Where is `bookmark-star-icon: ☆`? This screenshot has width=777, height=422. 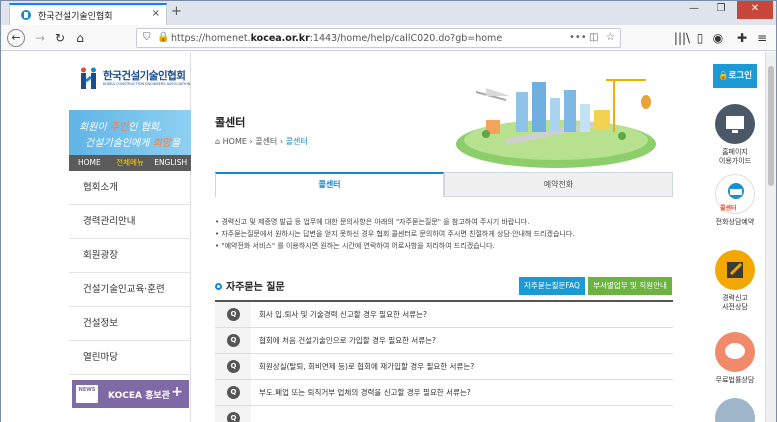 bookmark-star-icon: ☆ is located at coordinates (610, 37).